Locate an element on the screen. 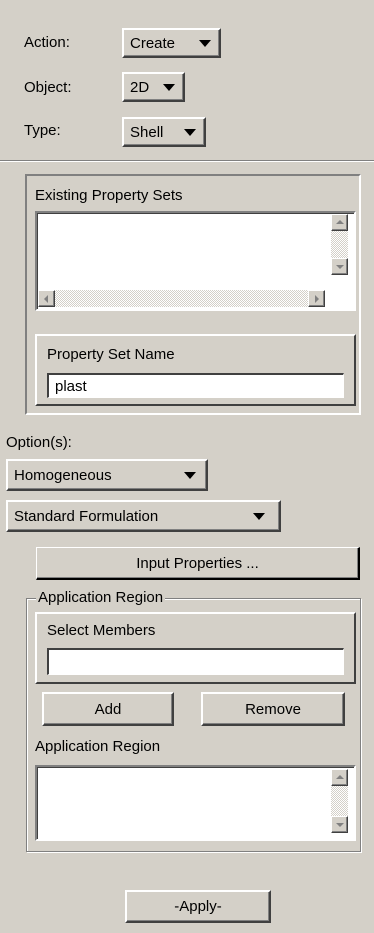 The height and width of the screenshot is (933, 374). arrow-right-icon is located at coordinates (317, 299).